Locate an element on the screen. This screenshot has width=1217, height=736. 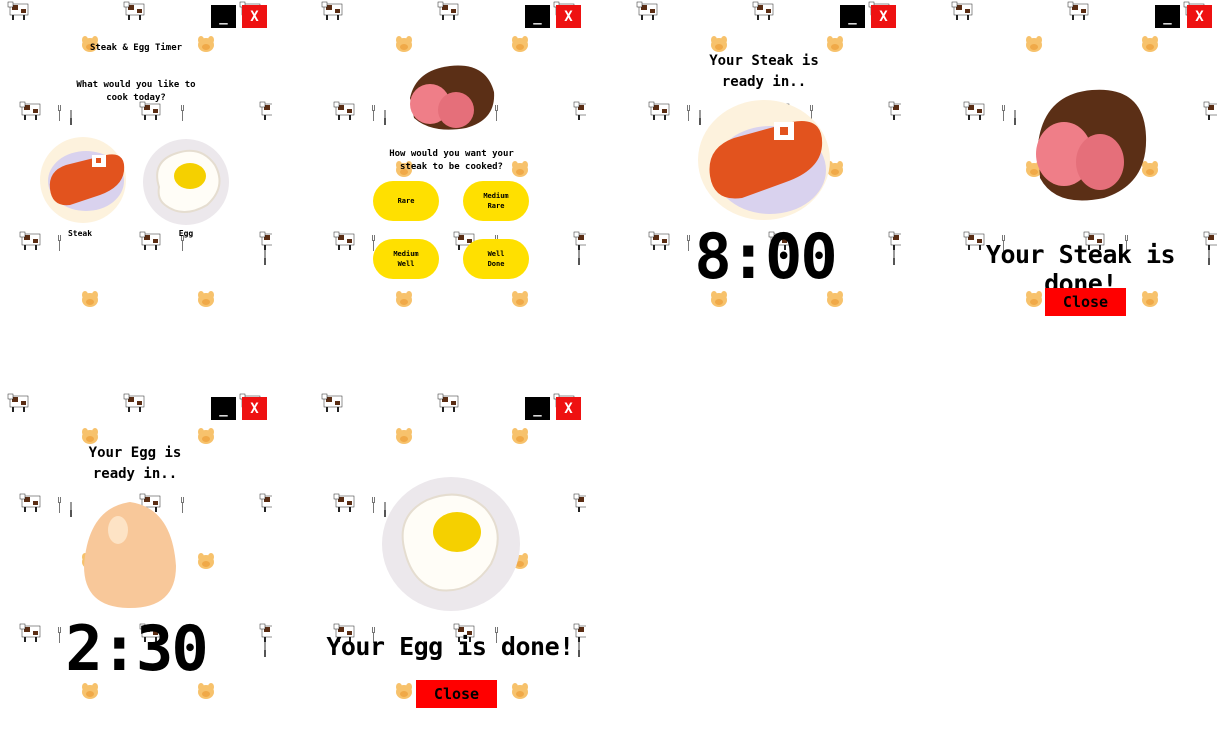
egg-icon is located at coordinates (130, 555).